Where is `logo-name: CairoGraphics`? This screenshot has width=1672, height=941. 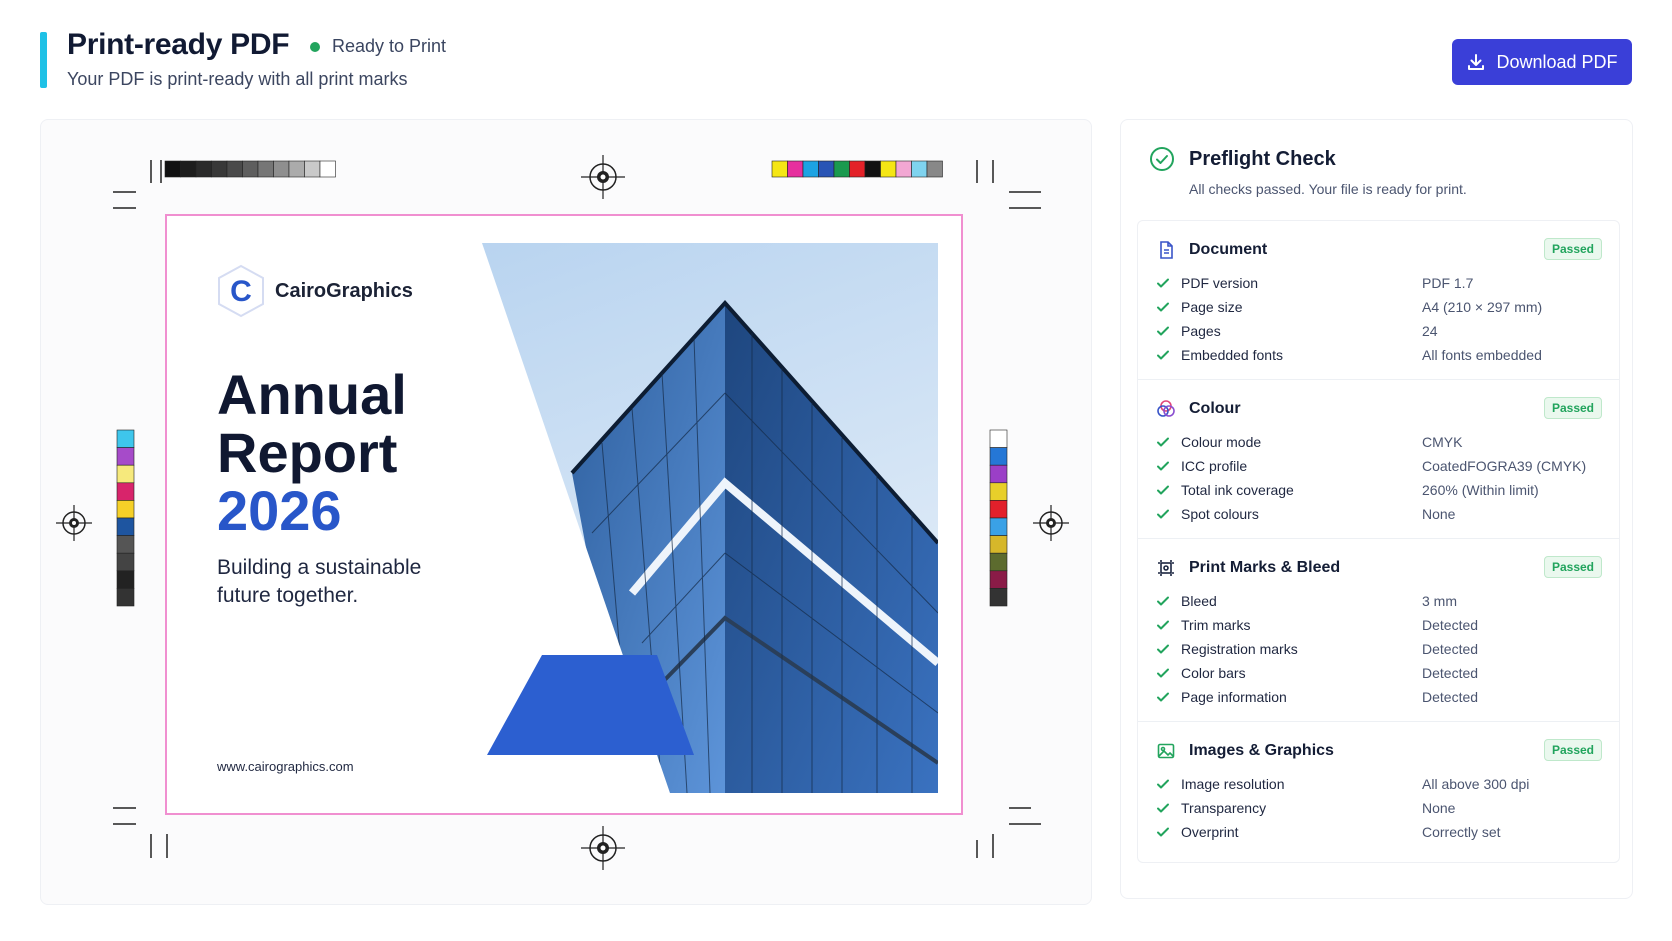 logo-name: CairoGraphics is located at coordinates (344, 290).